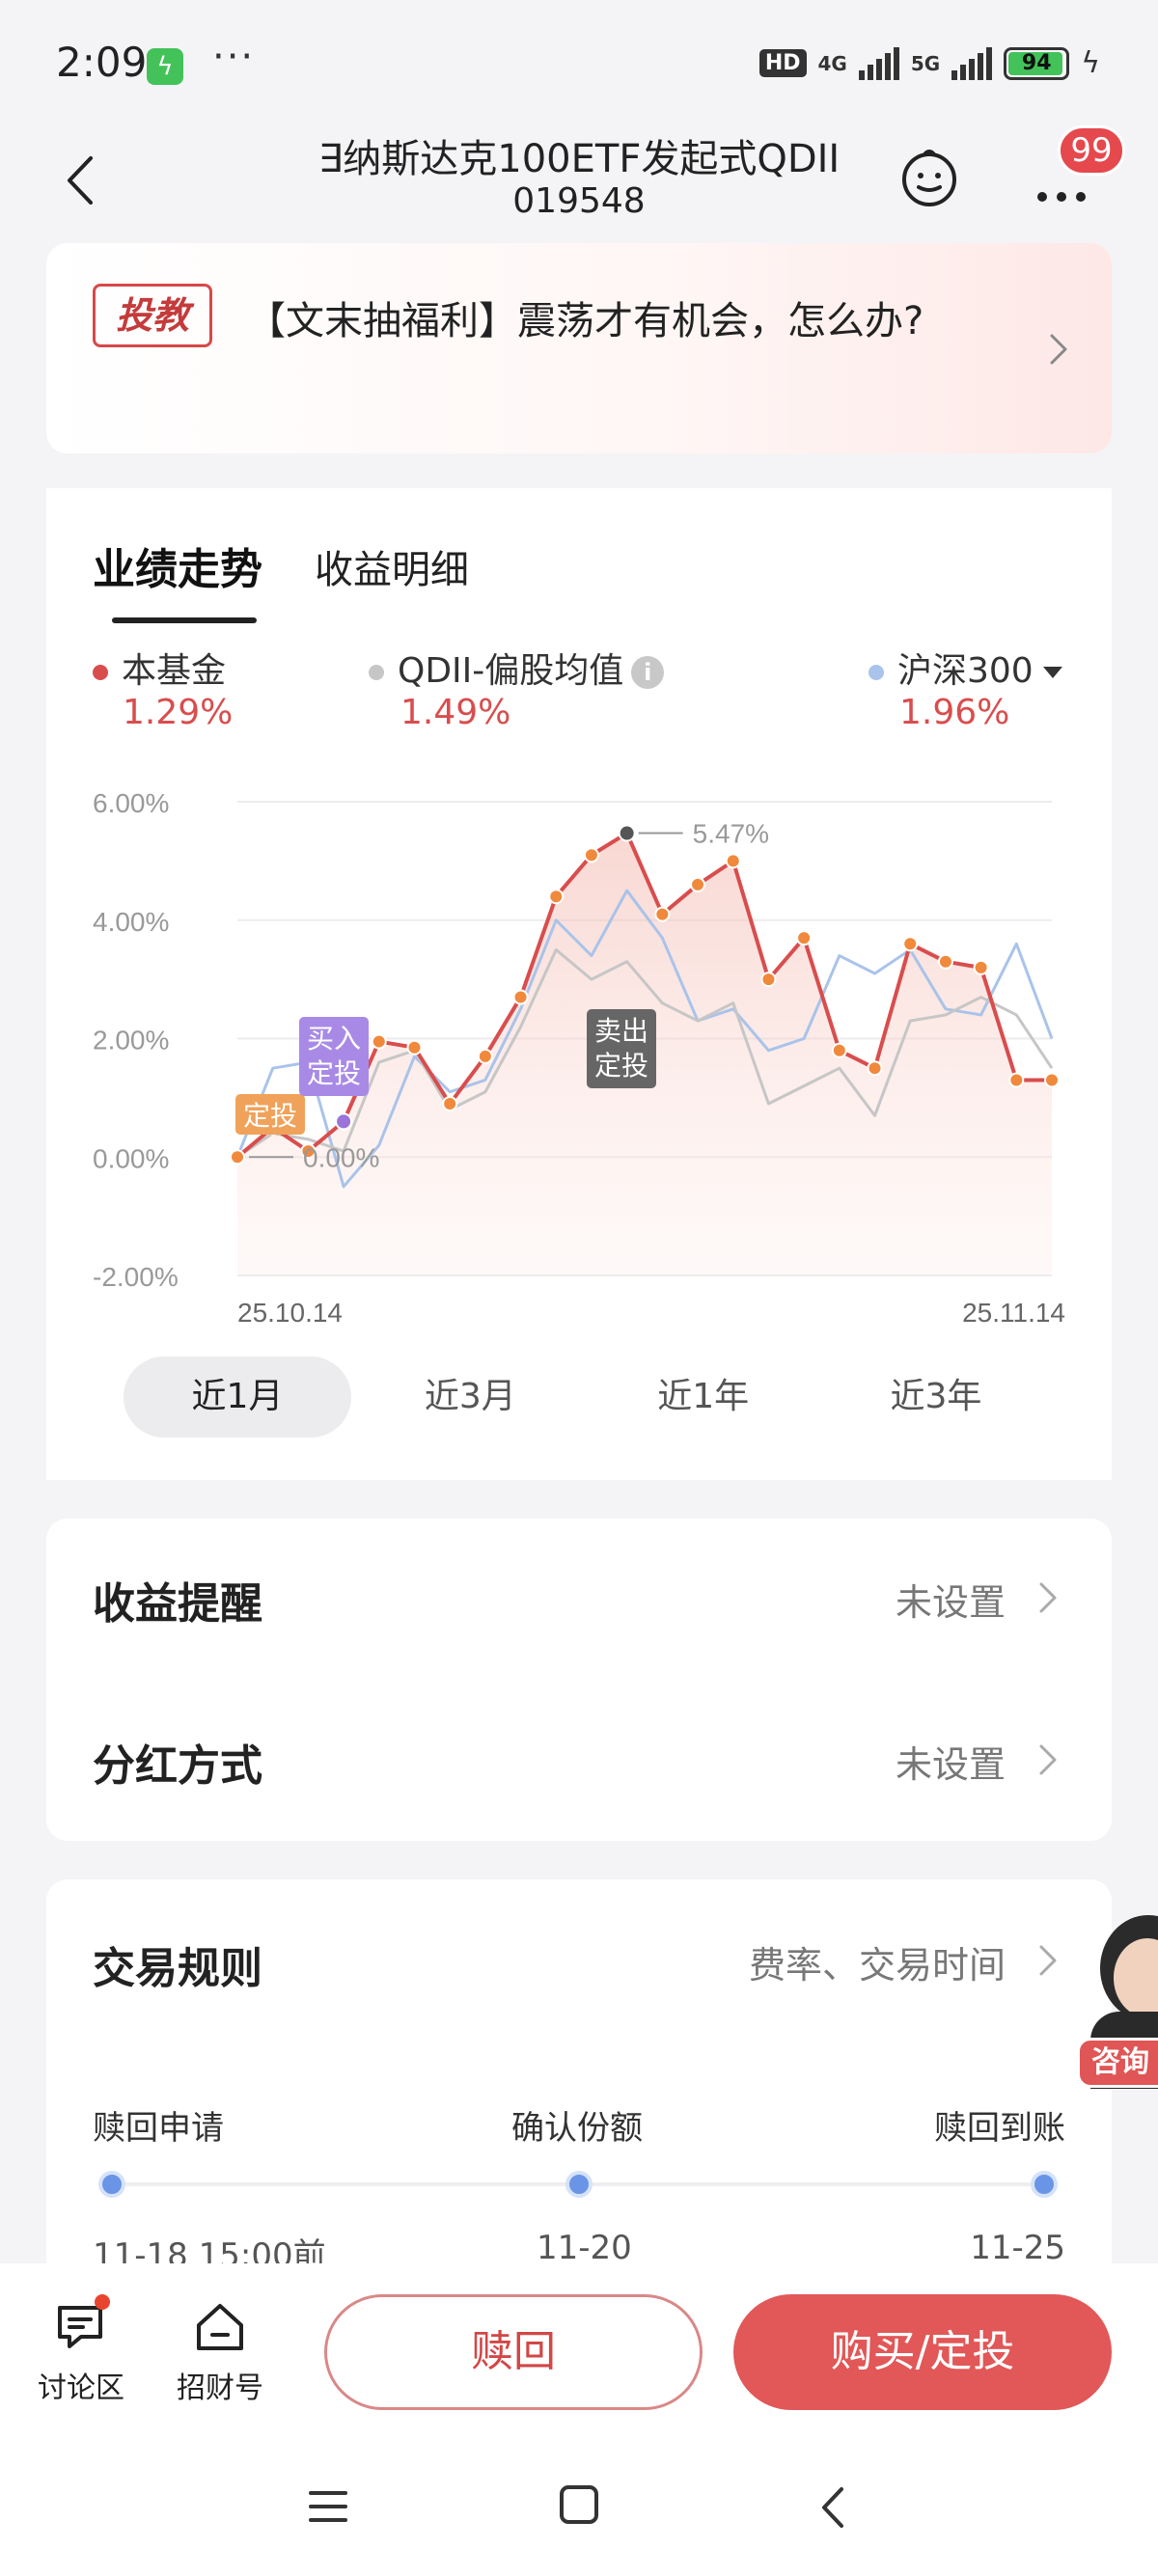 The width and height of the screenshot is (1158, 2576). Describe the element at coordinates (936, 1397) in the screenshot. I see `range-tab-3y: 近3年` at that location.